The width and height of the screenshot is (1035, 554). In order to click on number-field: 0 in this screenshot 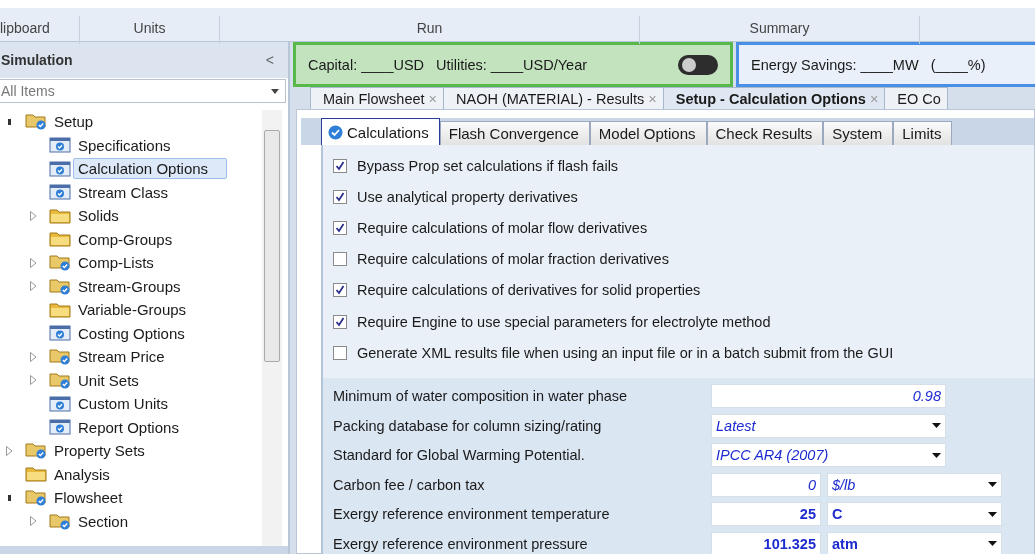, I will do `click(766, 484)`.